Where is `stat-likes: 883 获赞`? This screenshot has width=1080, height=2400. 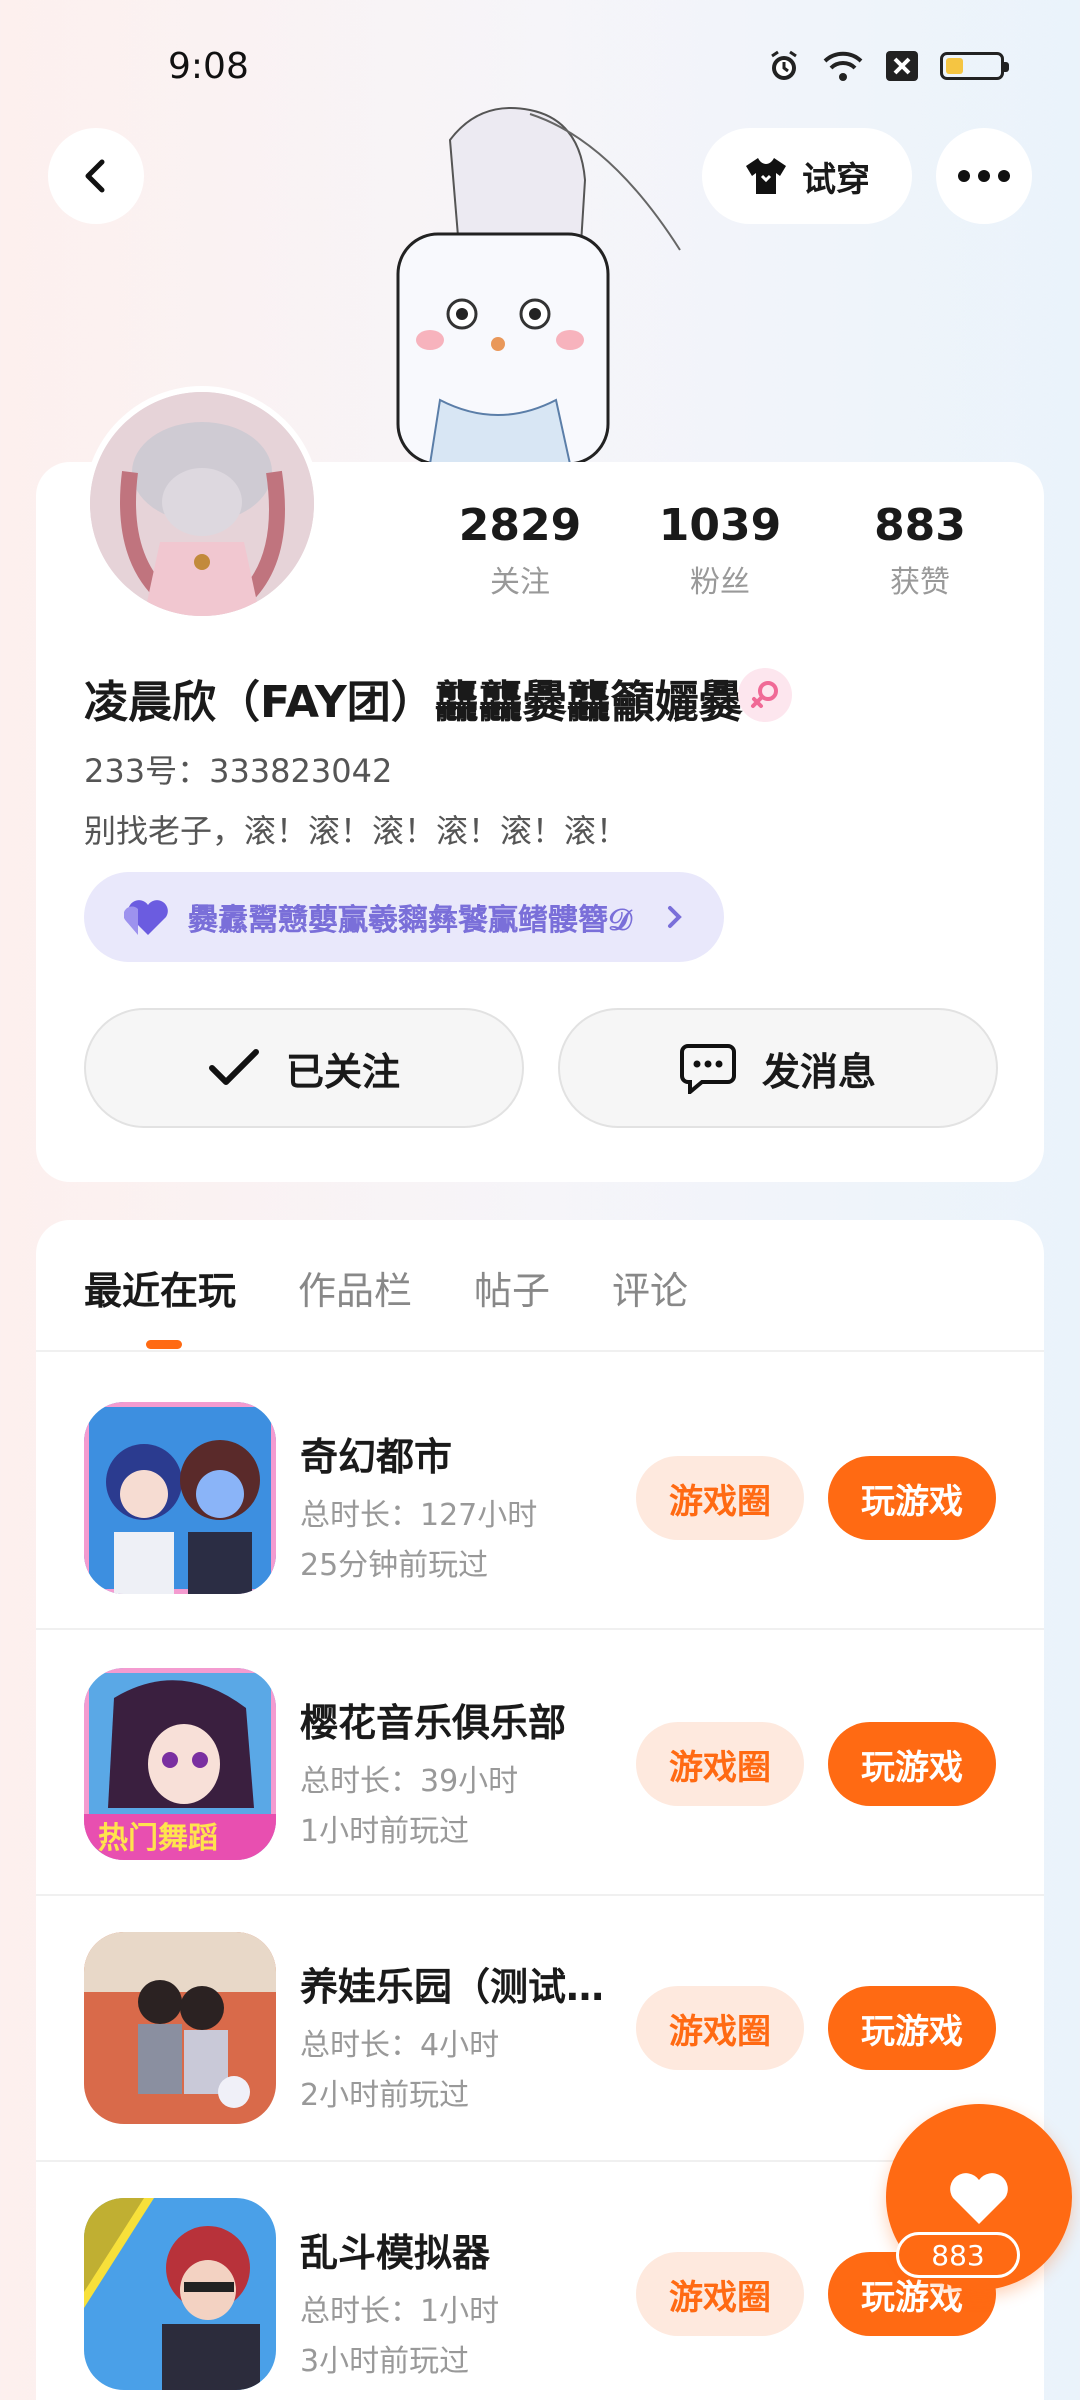
stat-likes: 883 获赞 is located at coordinates (920, 550).